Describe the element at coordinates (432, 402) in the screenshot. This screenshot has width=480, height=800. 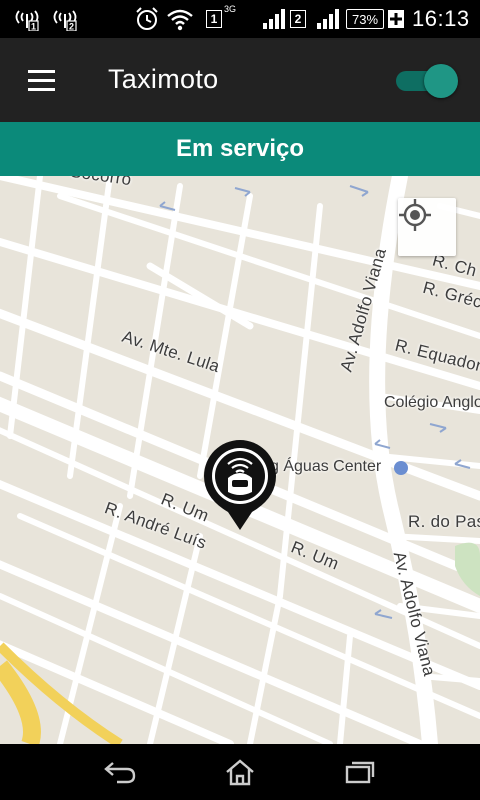
I see `poi-label-colegio: Colégio Anglo` at that location.